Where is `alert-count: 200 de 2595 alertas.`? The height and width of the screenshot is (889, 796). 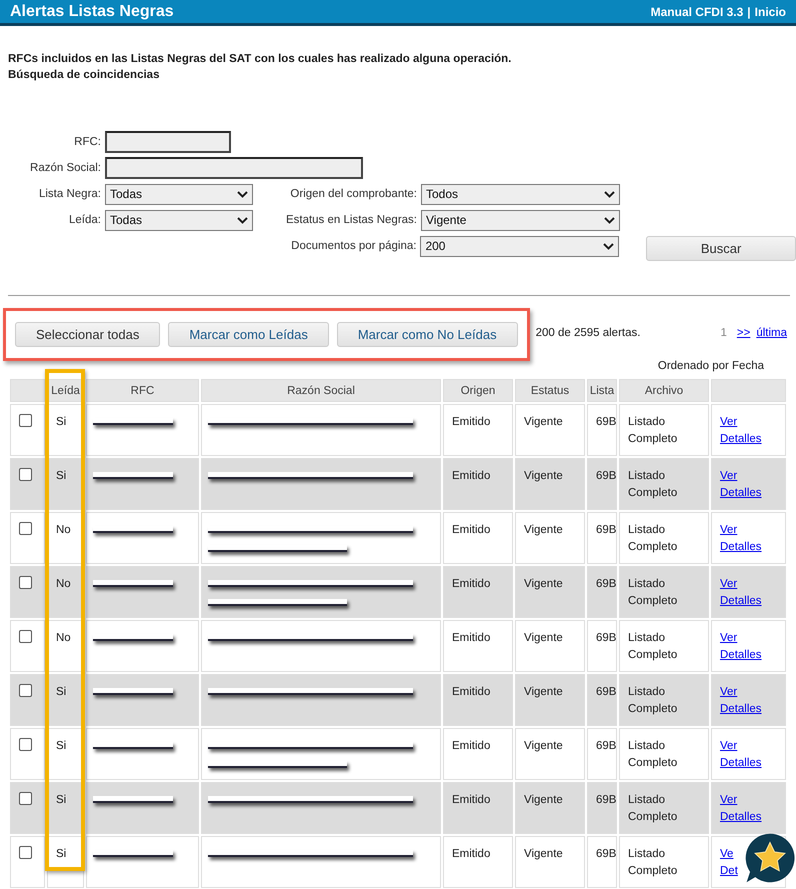
alert-count: 200 de 2595 alertas. is located at coordinates (588, 333).